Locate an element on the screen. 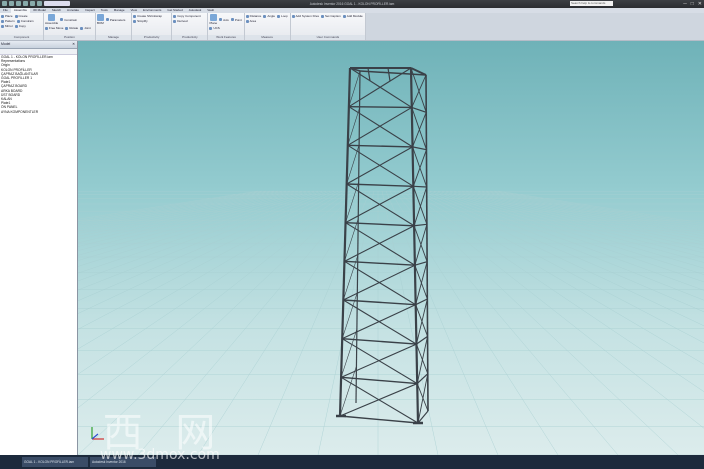  copy-component-icon is located at coordinates (175, 16).